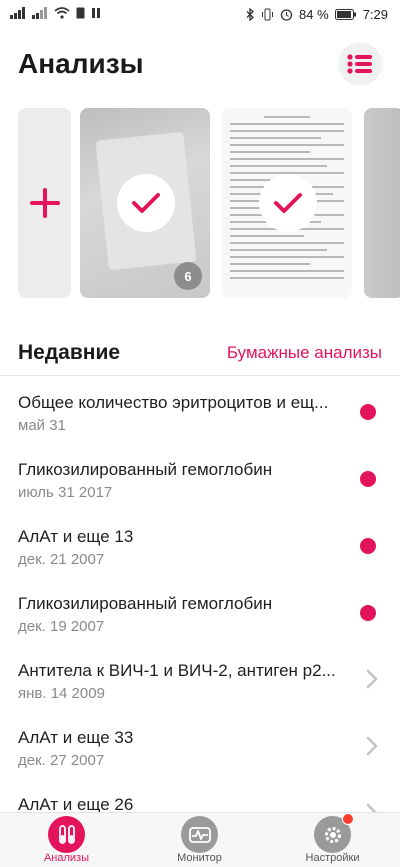 This screenshot has width=400, height=867. I want to click on nav-monitor: Монитор, so click(199, 840).